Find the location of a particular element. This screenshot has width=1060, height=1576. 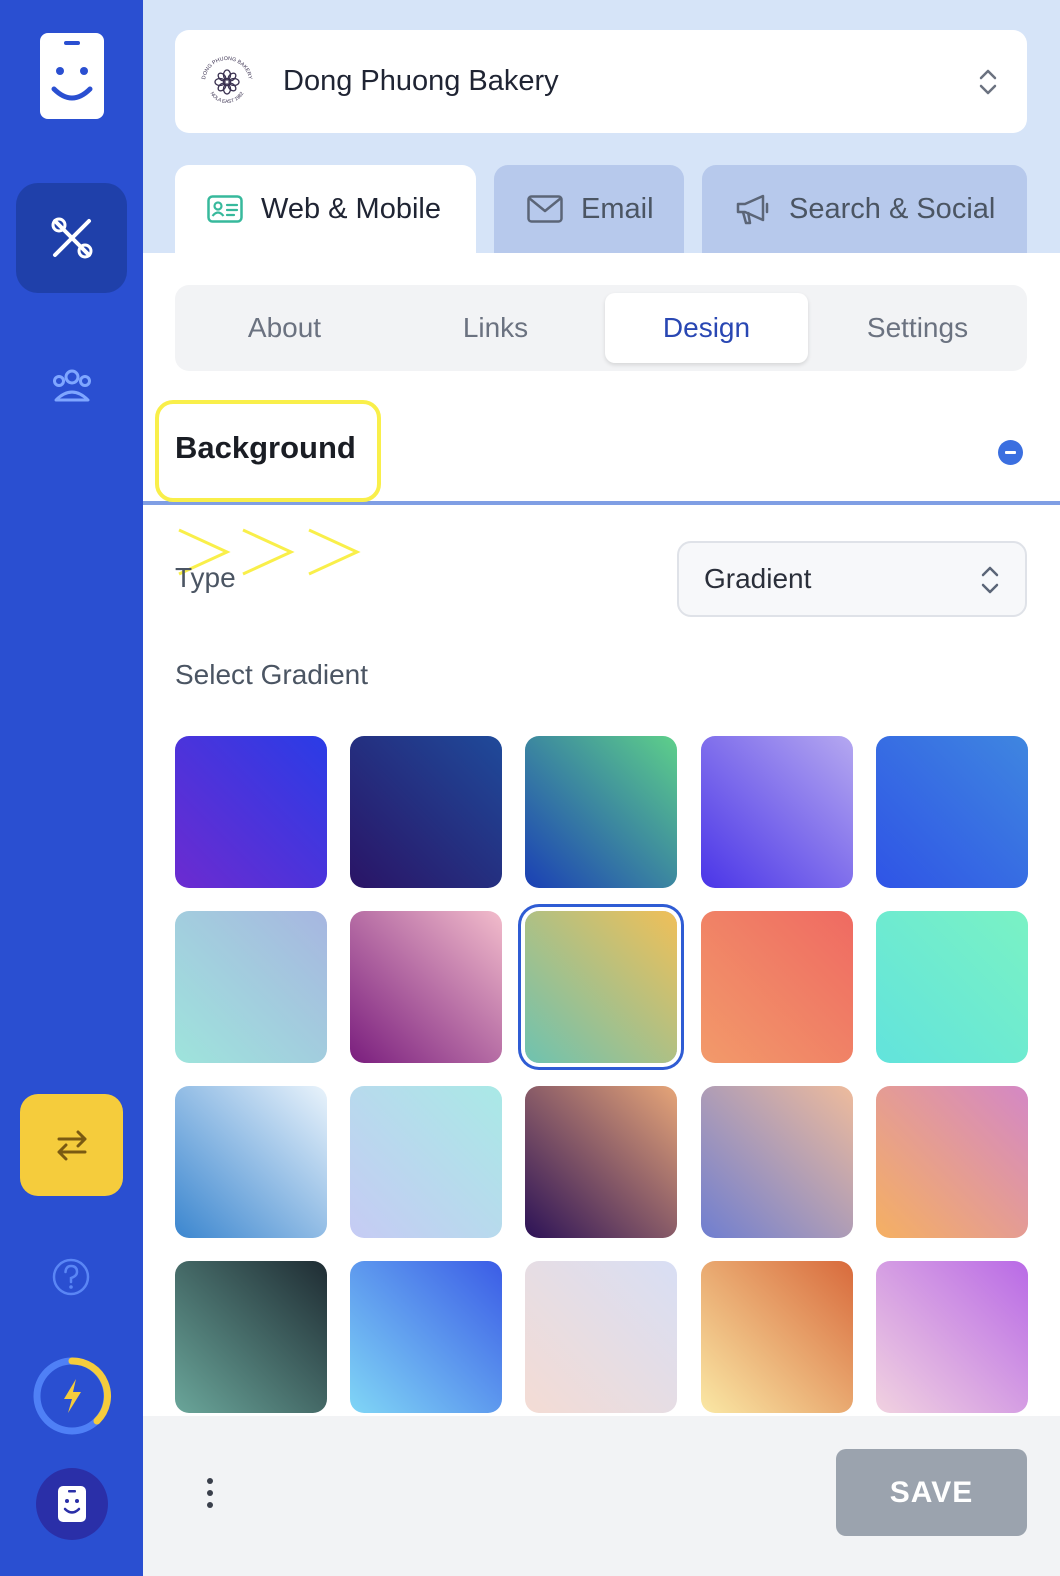

tools-icon is located at coordinates (71, 238).